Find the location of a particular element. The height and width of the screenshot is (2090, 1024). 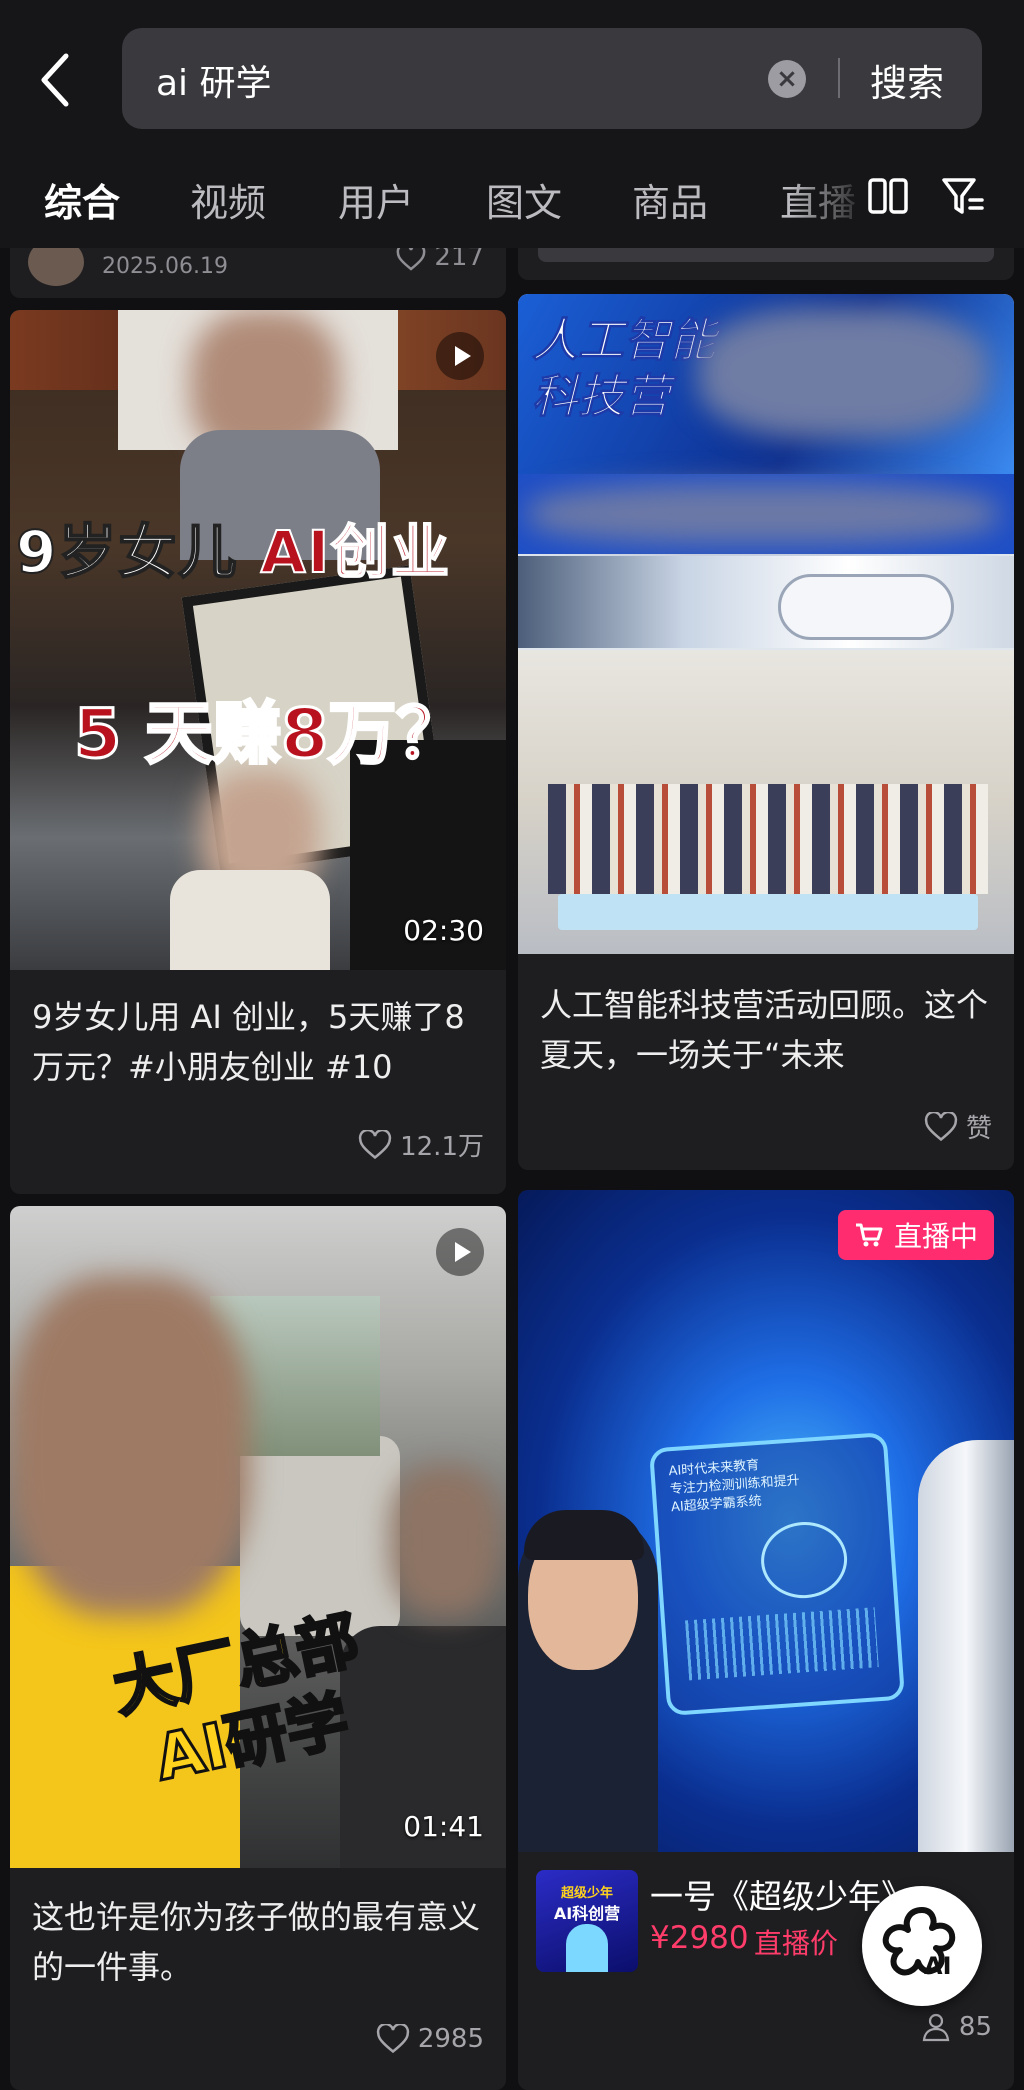

waveform-graphic is located at coordinates (782, 1644).